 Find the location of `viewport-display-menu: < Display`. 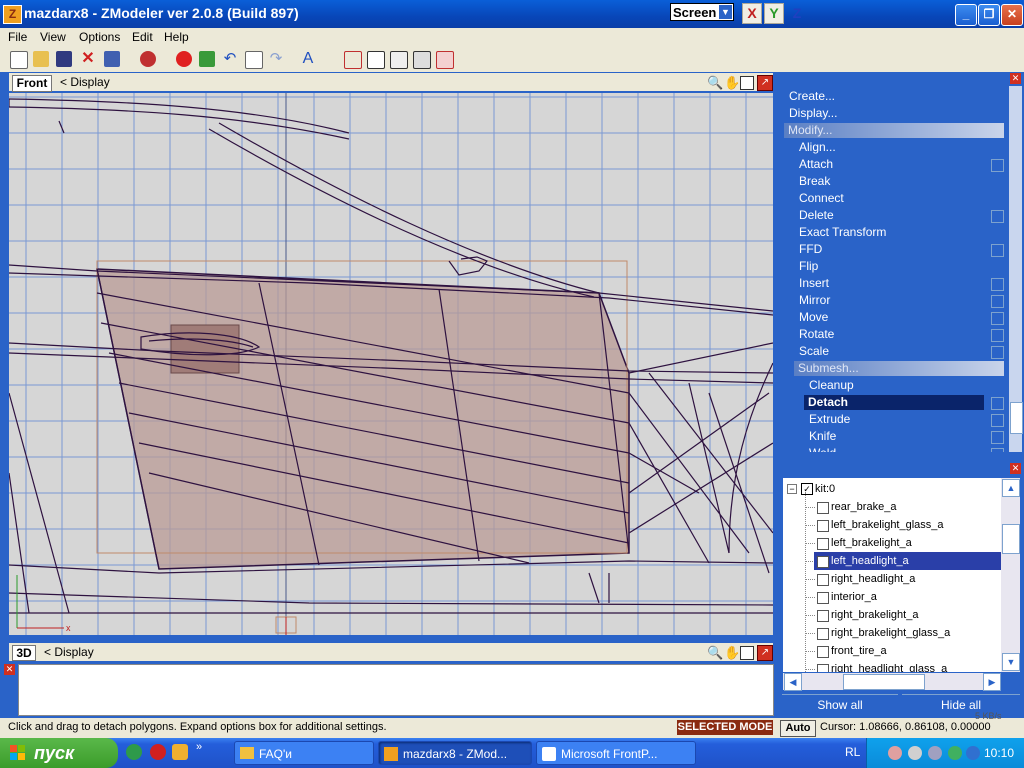

viewport-display-menu: < Display is located at coordinates (85, 82).